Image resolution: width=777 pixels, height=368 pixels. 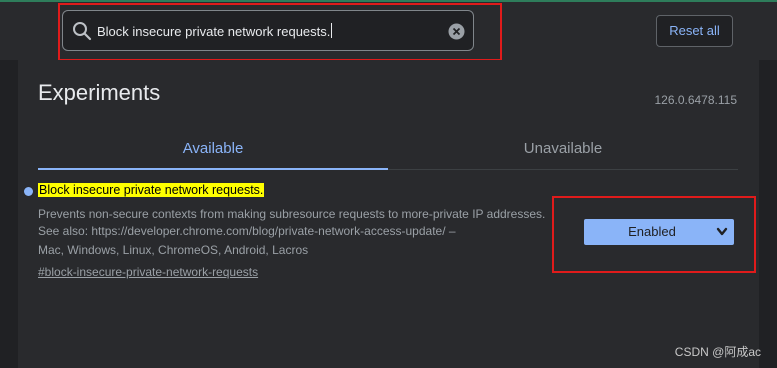 What do you see at coordinates (99, 92) in the screenshot?
I see `page-title: Experiments` at bounding box center [99, 92].